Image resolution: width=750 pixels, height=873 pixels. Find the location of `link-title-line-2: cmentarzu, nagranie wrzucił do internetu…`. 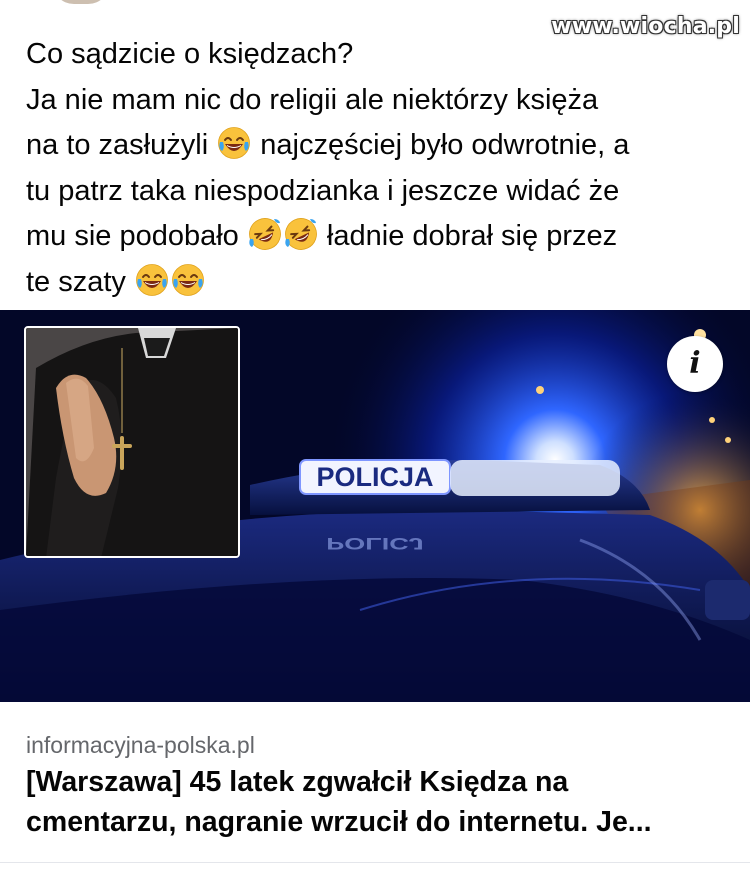

link-title-line-2: cmentarzu, nagranie wrzucił do internetu… is located at coordinates (339, 822).